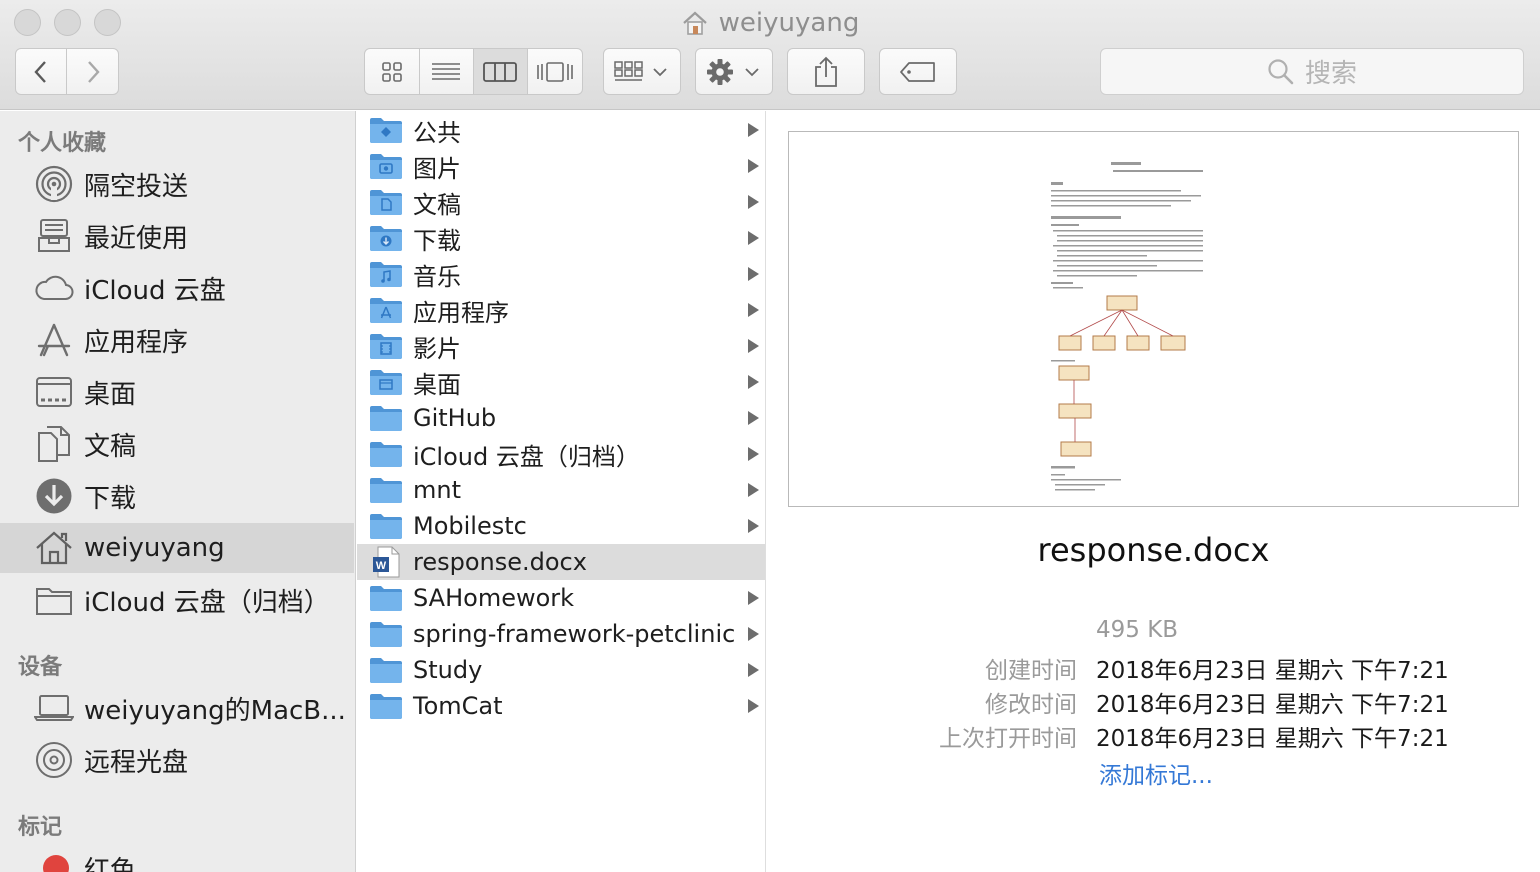 Image resolution: width=1540 pixels, height=872 pixels. I want to click on icon-view-icon, so click(391, 71).